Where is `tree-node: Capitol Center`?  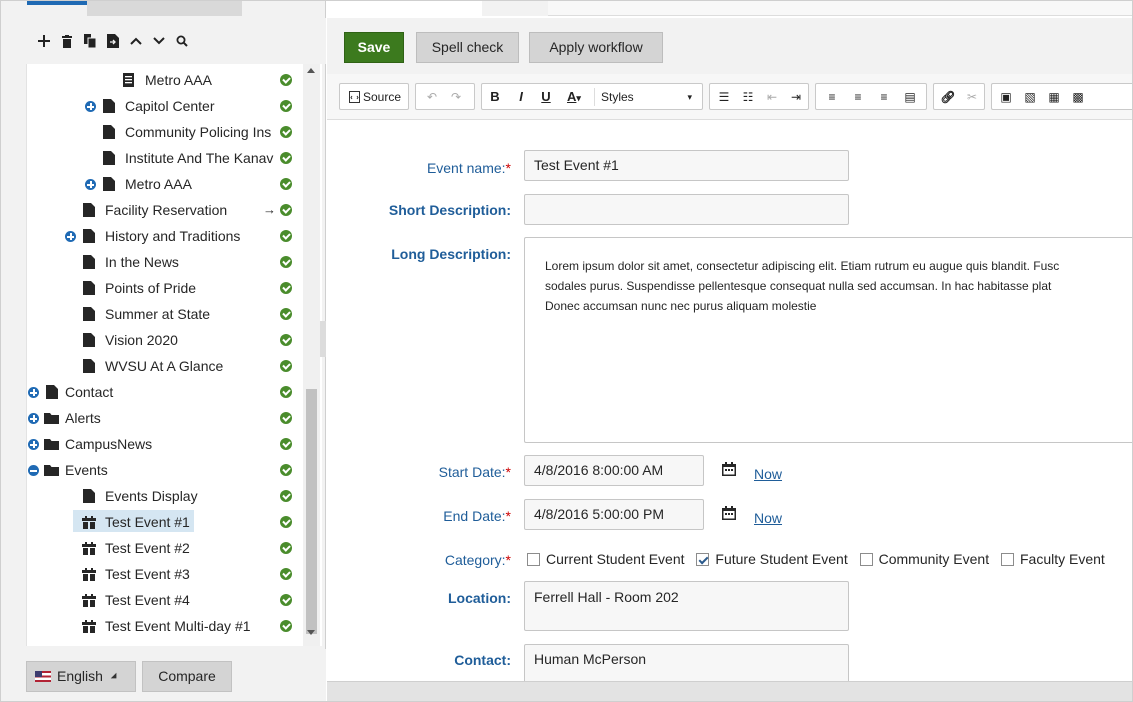
tree-node: Capitol Center is located at coordinates (165, 106).